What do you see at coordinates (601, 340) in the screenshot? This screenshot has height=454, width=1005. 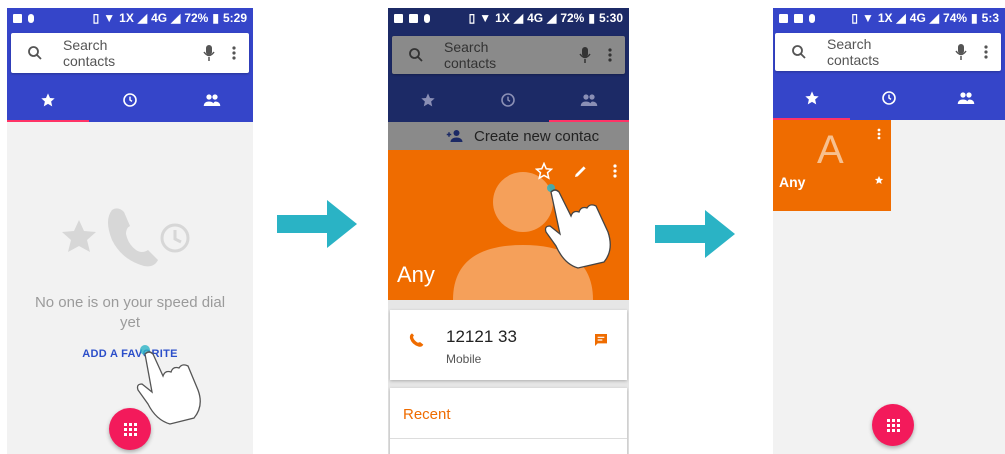 I see `message-icon` at bounding box center [601, 340].